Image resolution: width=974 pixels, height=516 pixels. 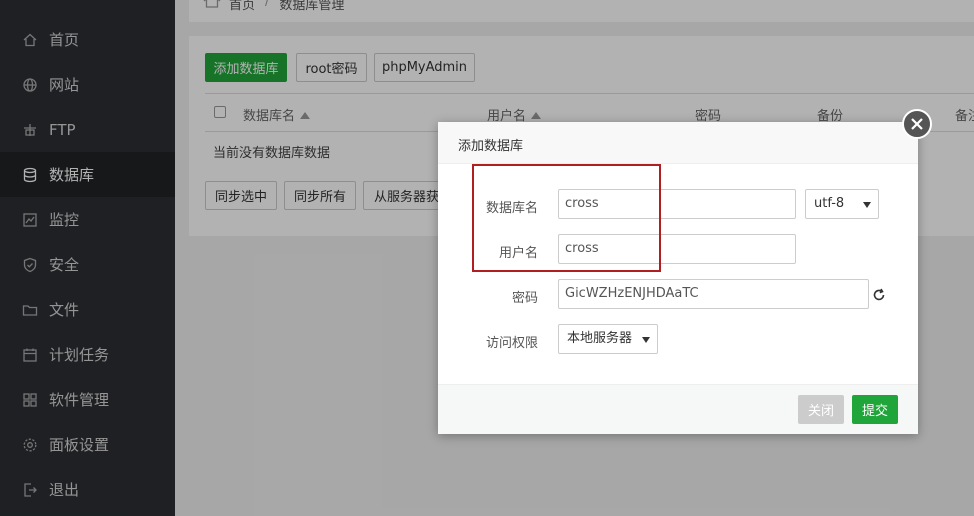 What do you see at coordinates (713, 294) in the screenshot?
I see `password-input: GicWZHzENJHDAaTC` at bounding box center [713, 294].